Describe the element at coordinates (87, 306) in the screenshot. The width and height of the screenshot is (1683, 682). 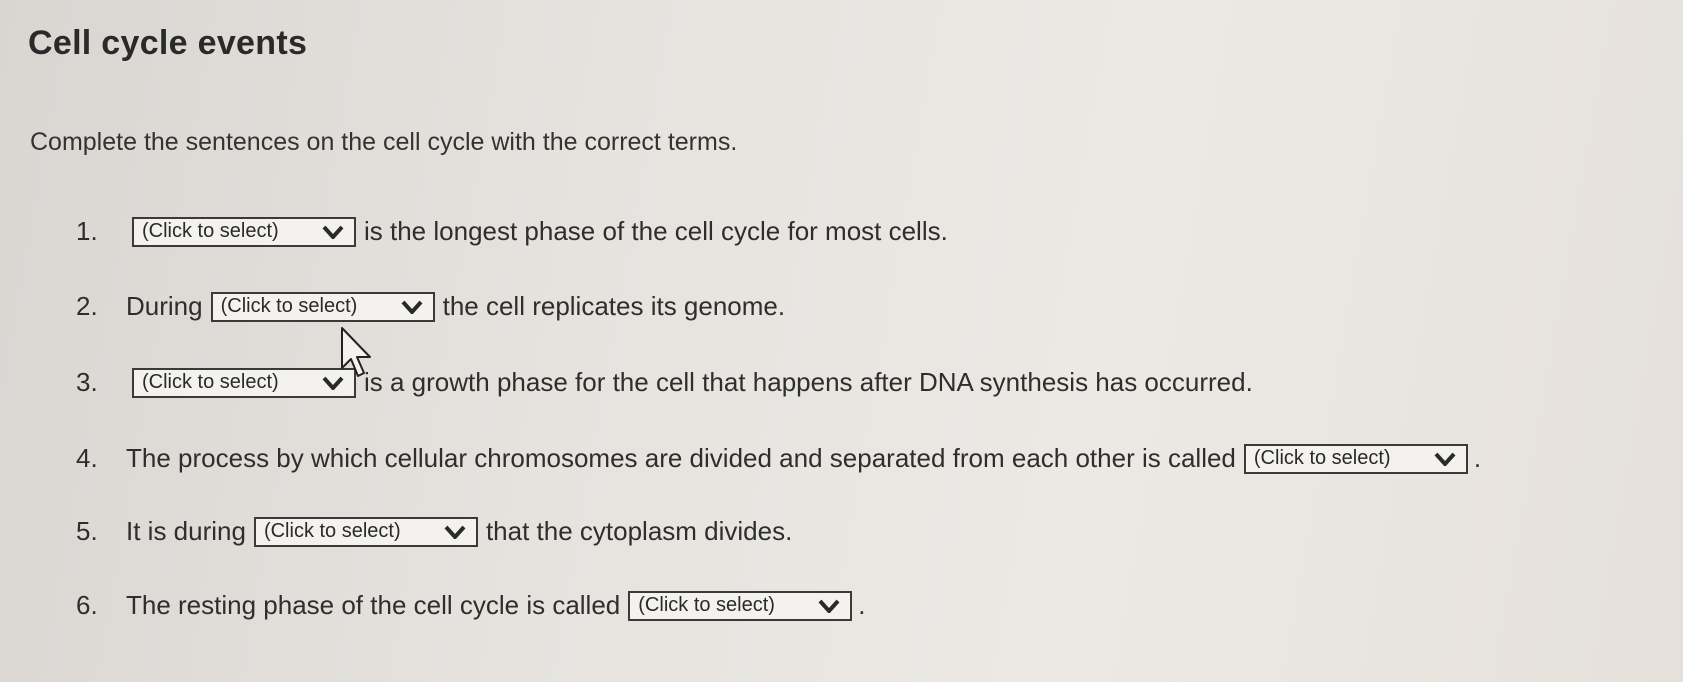
I see `question-number: 2.` at that location.